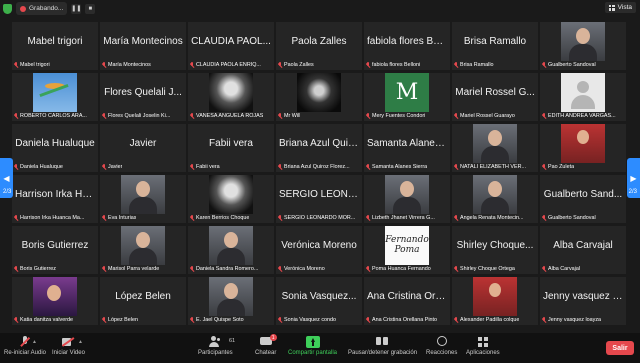 The width and height of the screenshot is (640, 363). Describe the element at coordinates (143, 46) in the screenshot. I see `participant-tile: María Montecinos María Montecinos` at that location.